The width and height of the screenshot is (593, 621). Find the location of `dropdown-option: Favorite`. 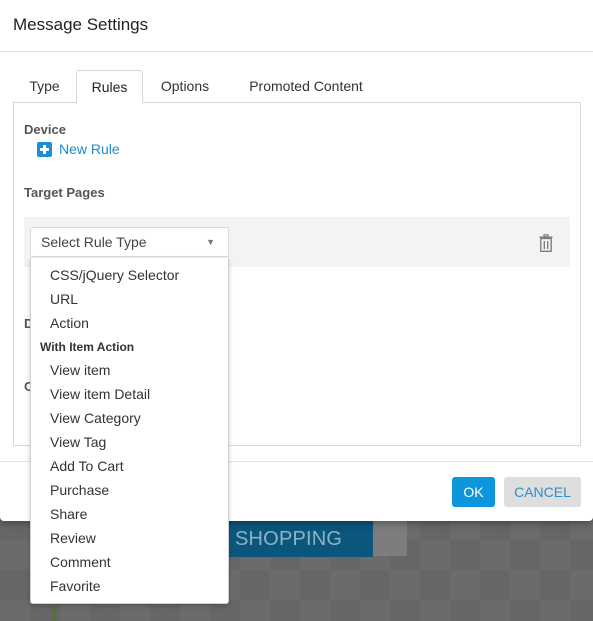

dropdown-option: Favorite is located at coordinates (129, 586).